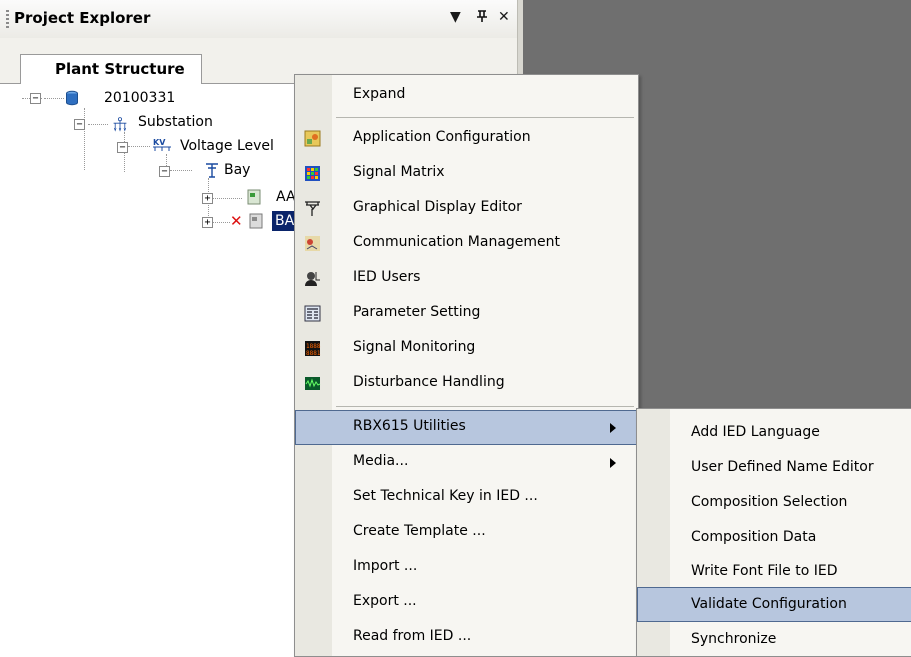 The image size is (911, 657). What do you see at coordinates (764, 571) in the screenshot?
I see `submenu-item-label: Write Font File to IED` at bounding box center [764, 571].